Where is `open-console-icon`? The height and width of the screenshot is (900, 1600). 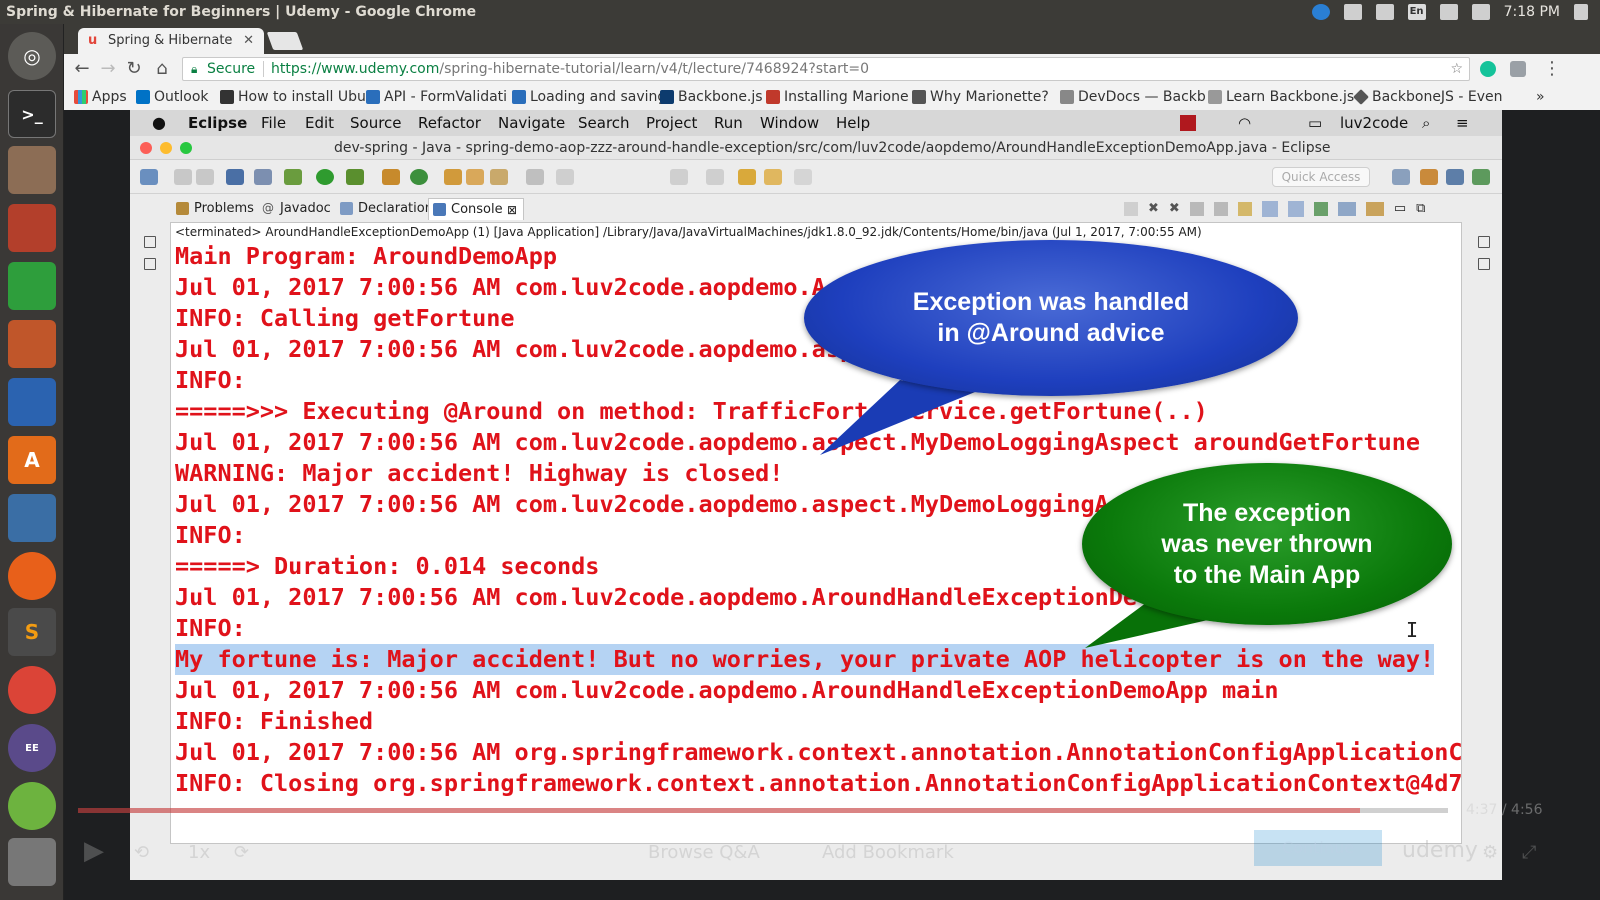
open-console-icon is located at coordinates (1374, 209).